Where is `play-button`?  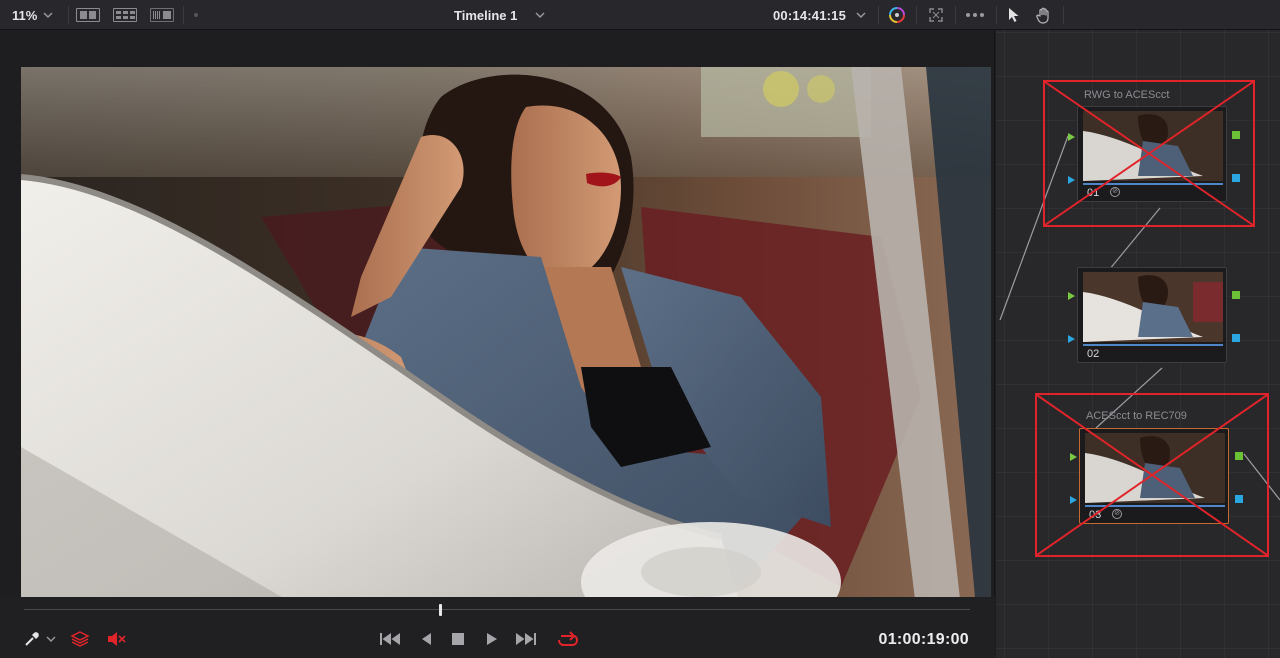 play-button is located at coordinates (492, 639).